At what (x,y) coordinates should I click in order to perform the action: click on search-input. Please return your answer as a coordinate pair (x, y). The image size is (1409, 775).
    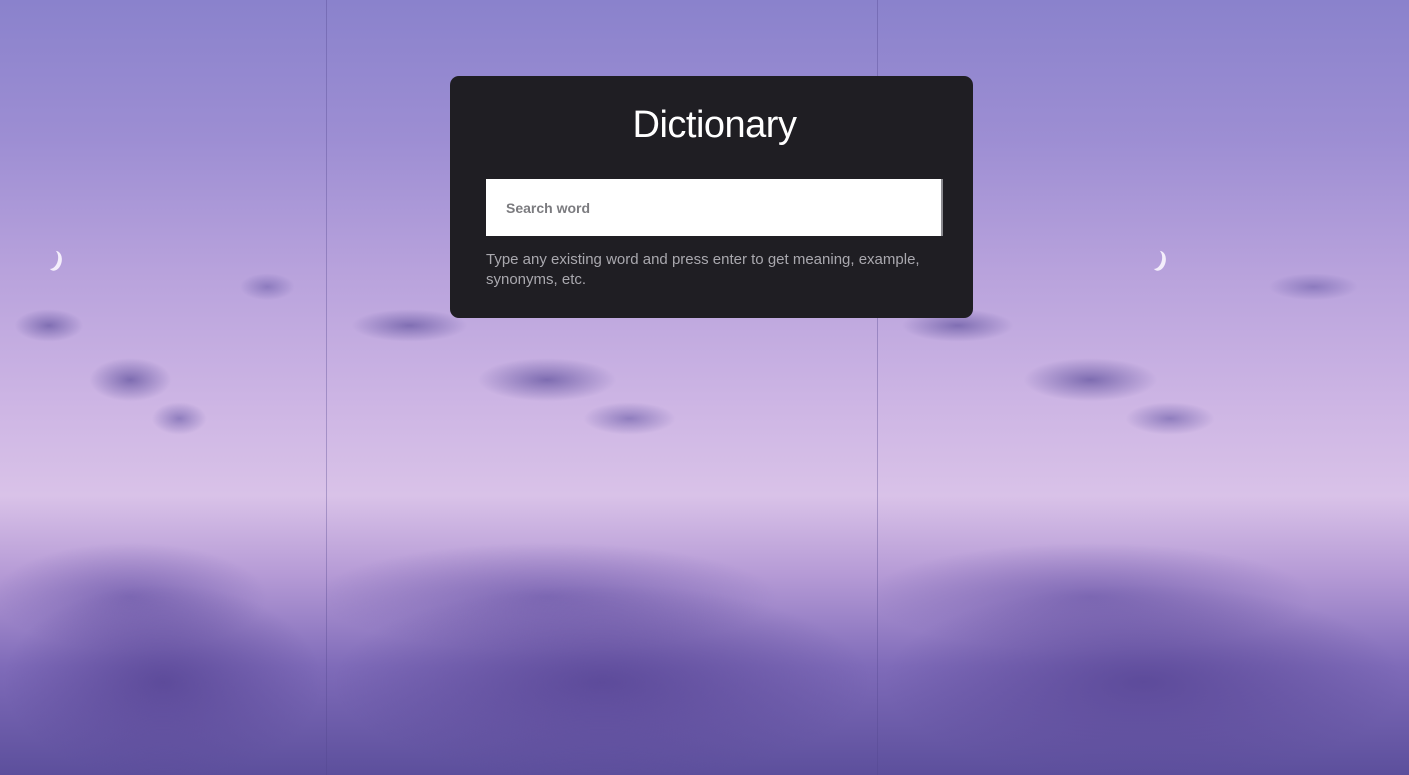
    Looking at the image, I should click on (714, 207).